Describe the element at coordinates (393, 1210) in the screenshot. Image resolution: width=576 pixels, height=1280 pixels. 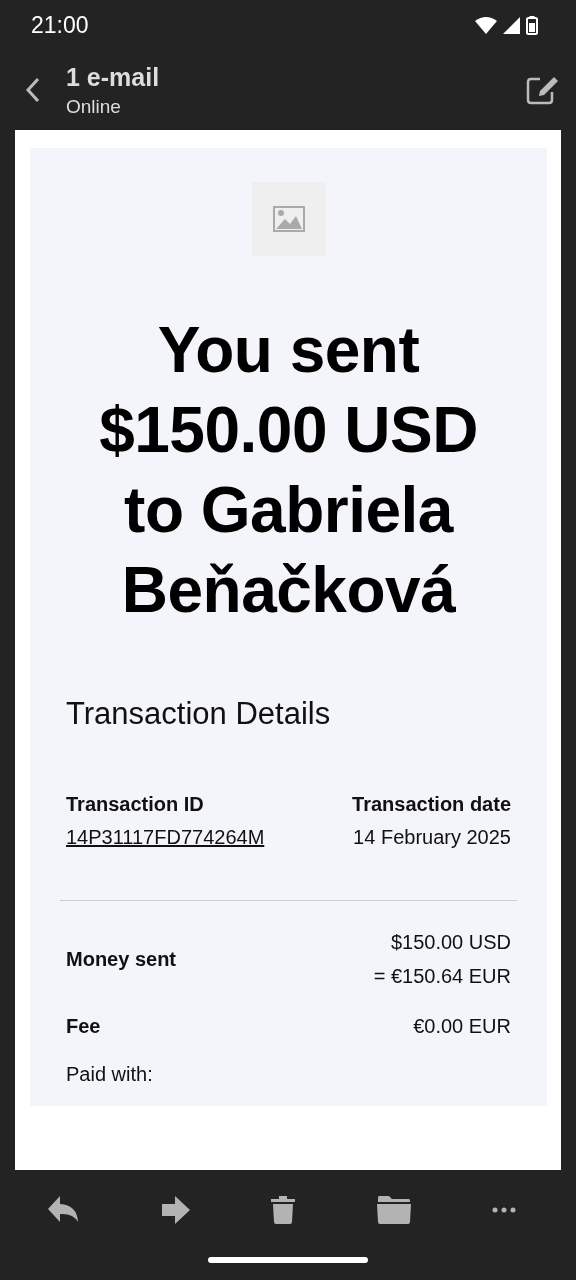
I see `folder-icon` at that location.